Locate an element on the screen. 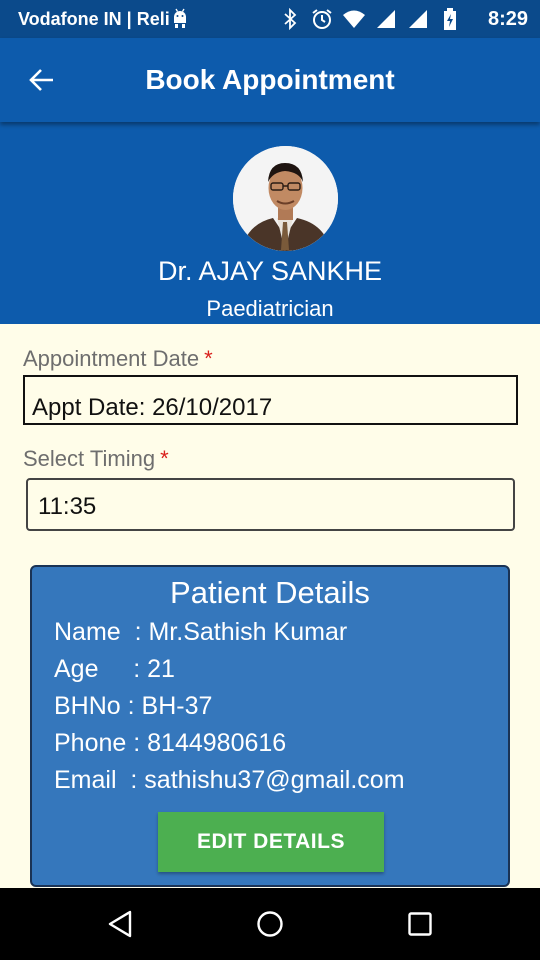 Image resolution: width=540 pixels, height=960 pixels. patient-details-title: Patient Details is located at coordinates (270, 592).